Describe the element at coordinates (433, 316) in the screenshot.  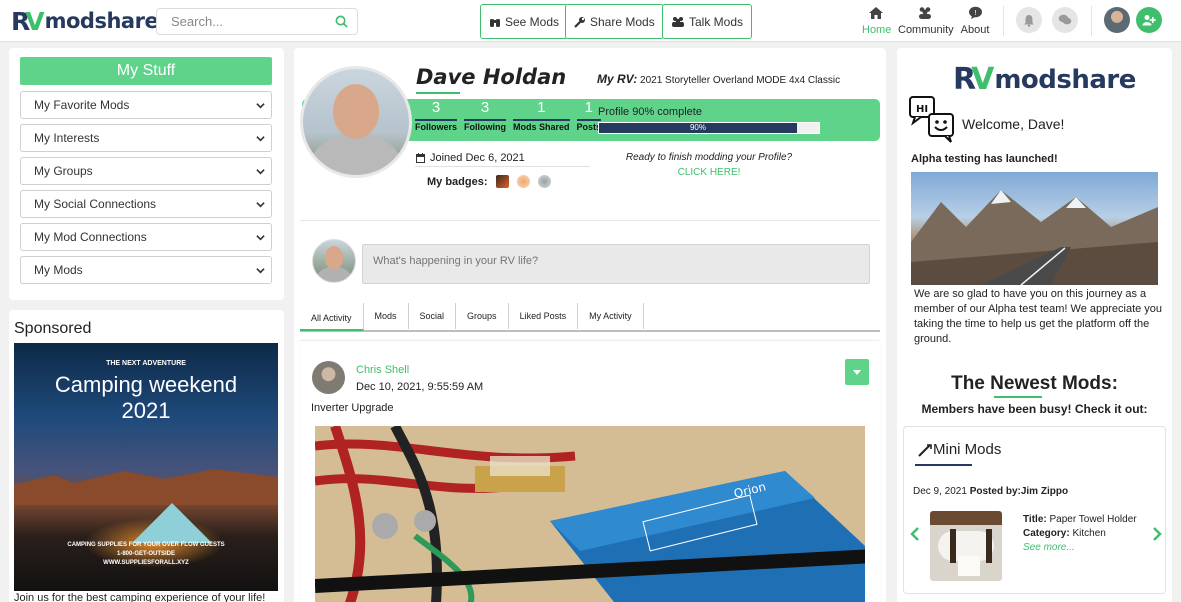
I see `tab-social: Social` at that location.